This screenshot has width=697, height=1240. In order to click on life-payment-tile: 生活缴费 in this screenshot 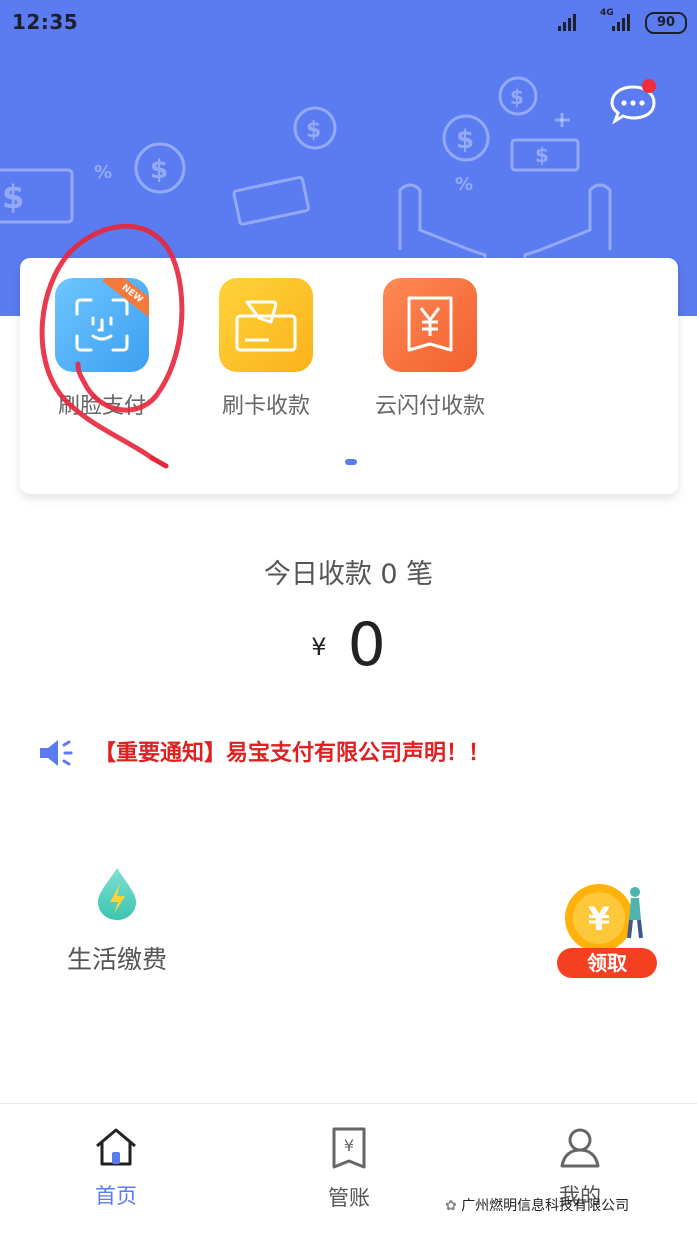, I will do `click(117, 921)`.